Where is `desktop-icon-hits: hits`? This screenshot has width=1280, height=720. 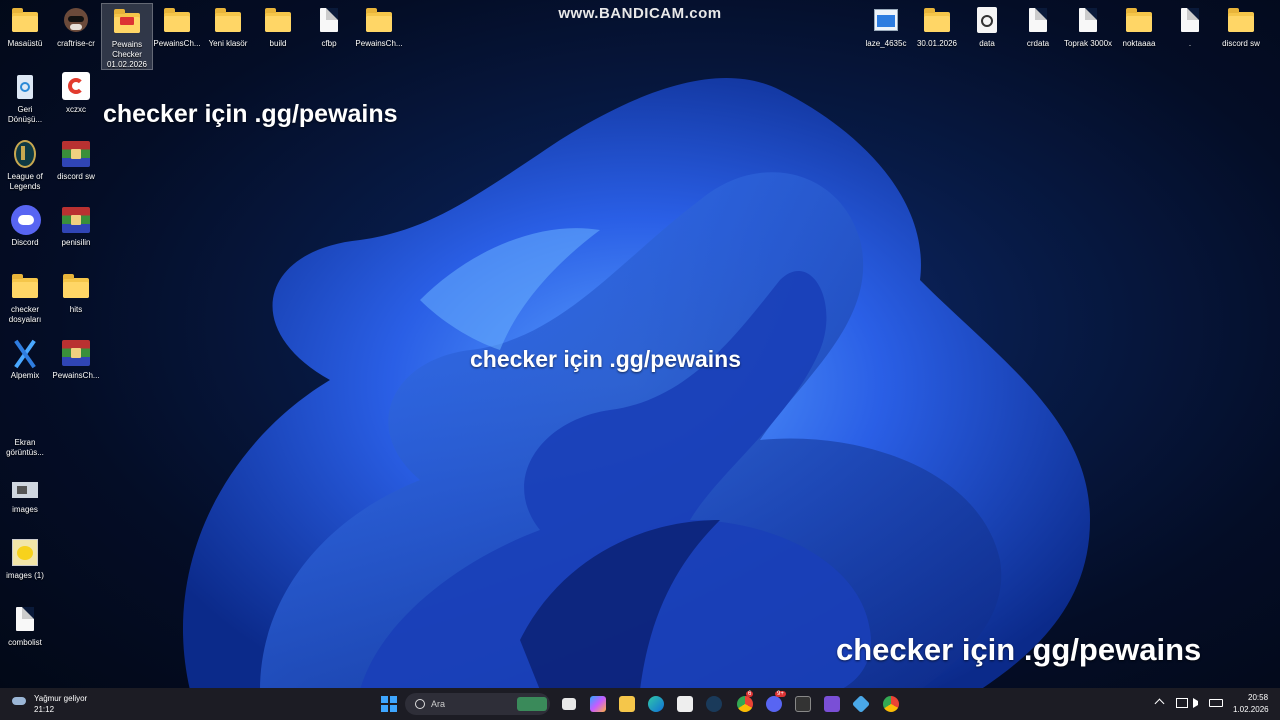 desktop-icon-hits: hits is located at coordinates (76, 293).